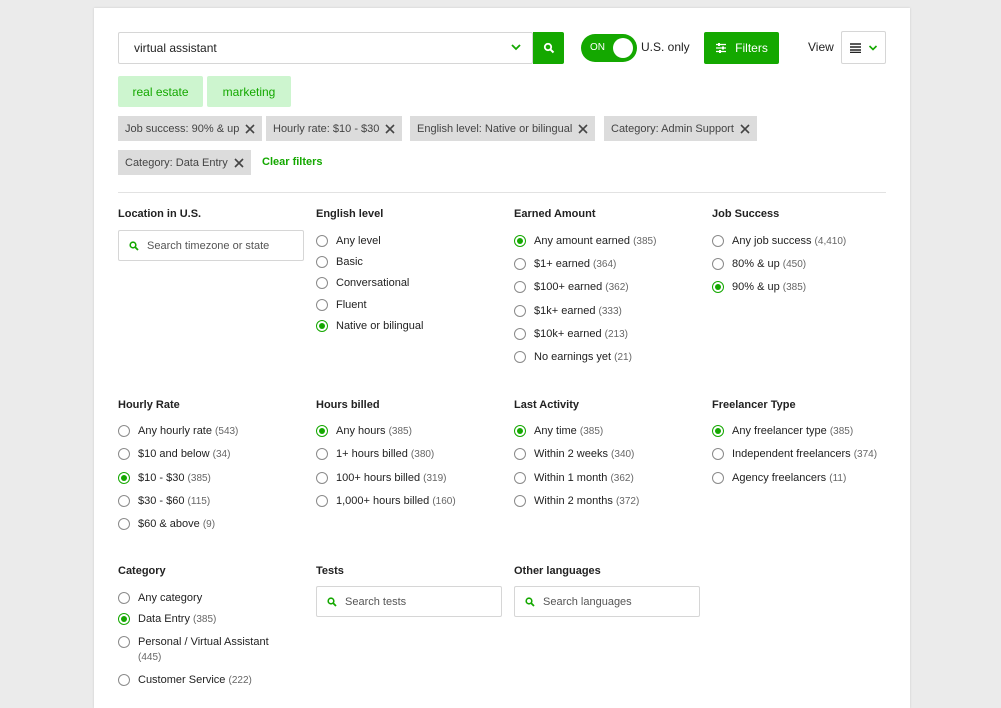 Image resolution: width=1001 pixels, height=708 pixels. I want to click on radio-option: 1,000+ hours billed (160), so click(386, 501).